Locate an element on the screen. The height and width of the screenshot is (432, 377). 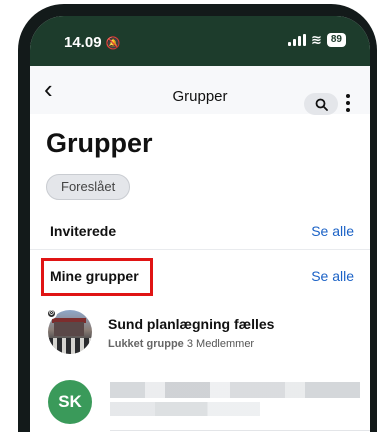
highlight-box is located at coordinates (97, 277).